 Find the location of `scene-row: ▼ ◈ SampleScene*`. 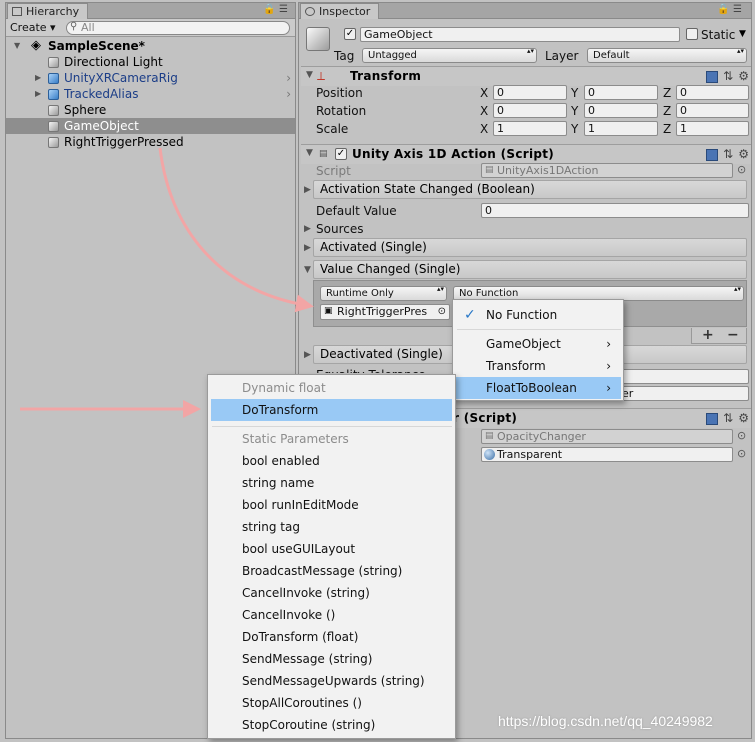

scene-row: ▼ ◈ SampleScene* is located at coordinates (150, 46).